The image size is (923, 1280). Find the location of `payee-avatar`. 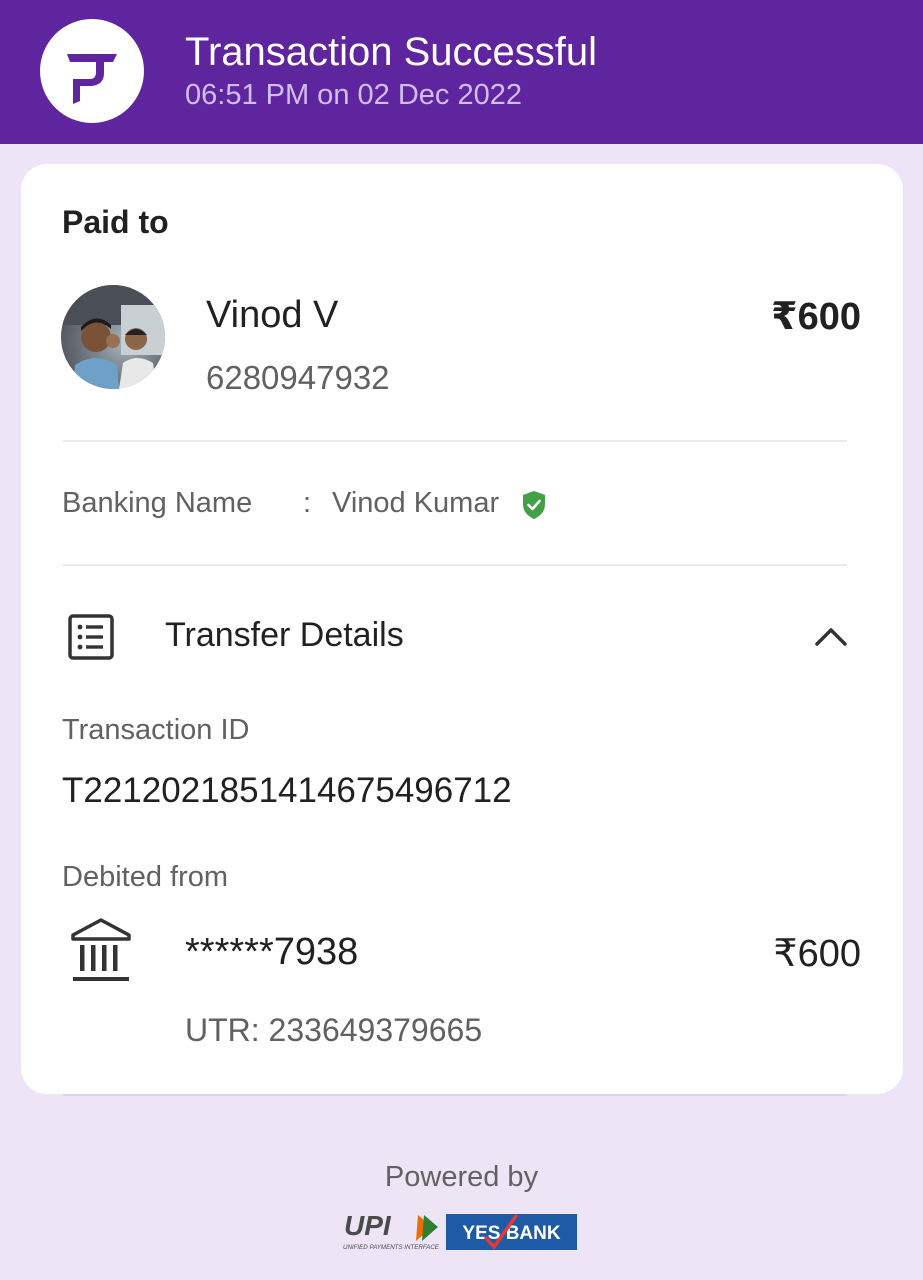

payee-avatar is located at coordinates (113, 337).